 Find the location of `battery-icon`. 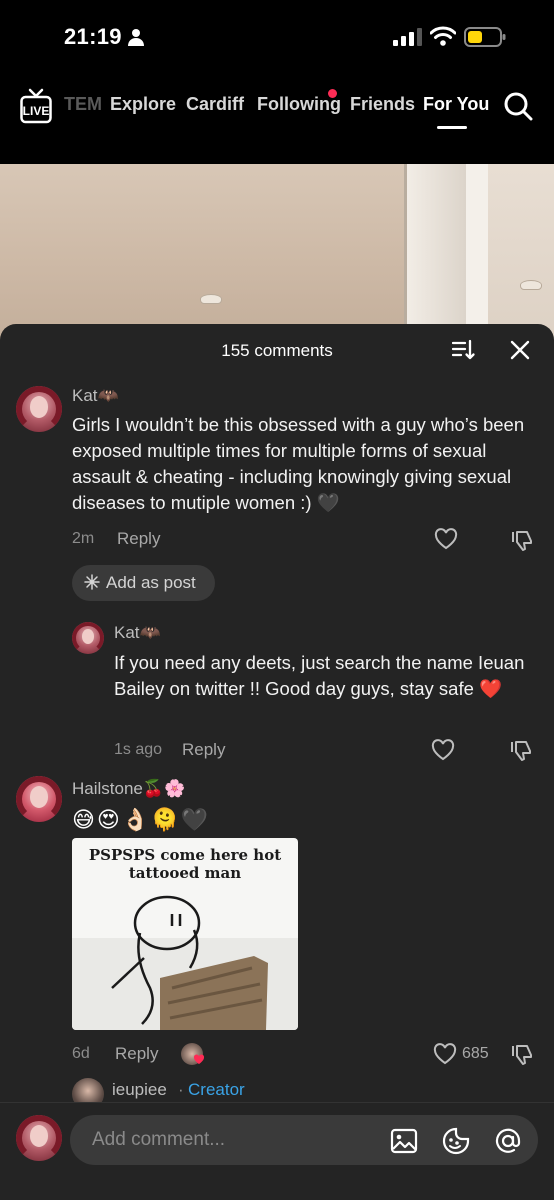

battery-icon is located at coordinates (485, 37).